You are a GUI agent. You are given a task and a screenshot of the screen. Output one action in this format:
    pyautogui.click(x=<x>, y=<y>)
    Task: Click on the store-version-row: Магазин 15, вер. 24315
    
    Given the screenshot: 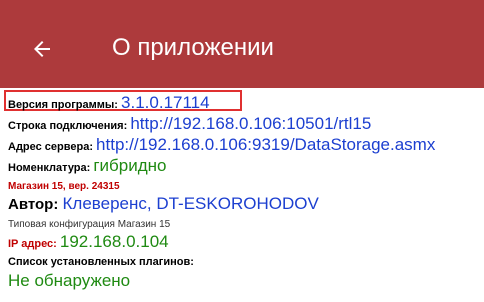 What is the action you would take?
    pyautogui.click(x=246, y=184)
    